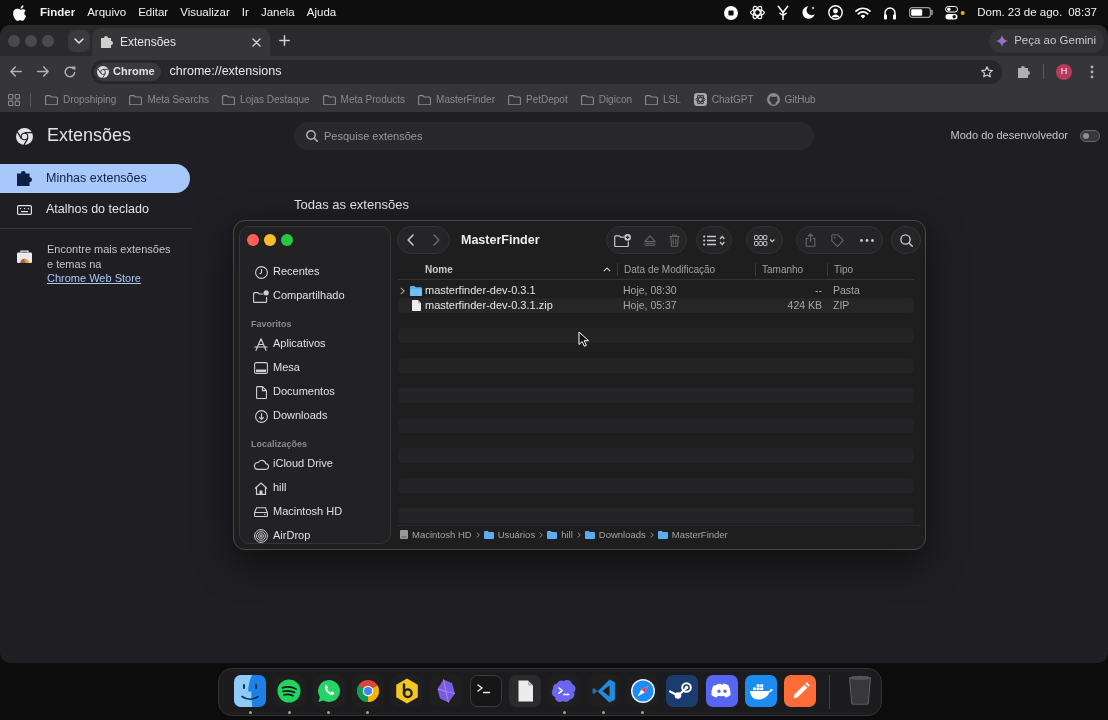 This screenshot has width=1108, height=720. I want to click on sidebar-item: Documentos, so click(312, 392).